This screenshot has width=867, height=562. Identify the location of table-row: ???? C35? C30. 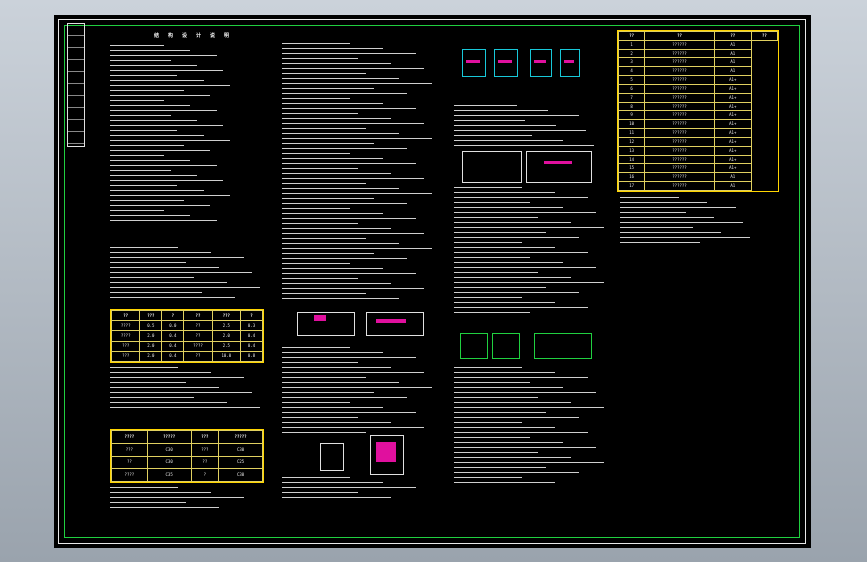
(187, 475).